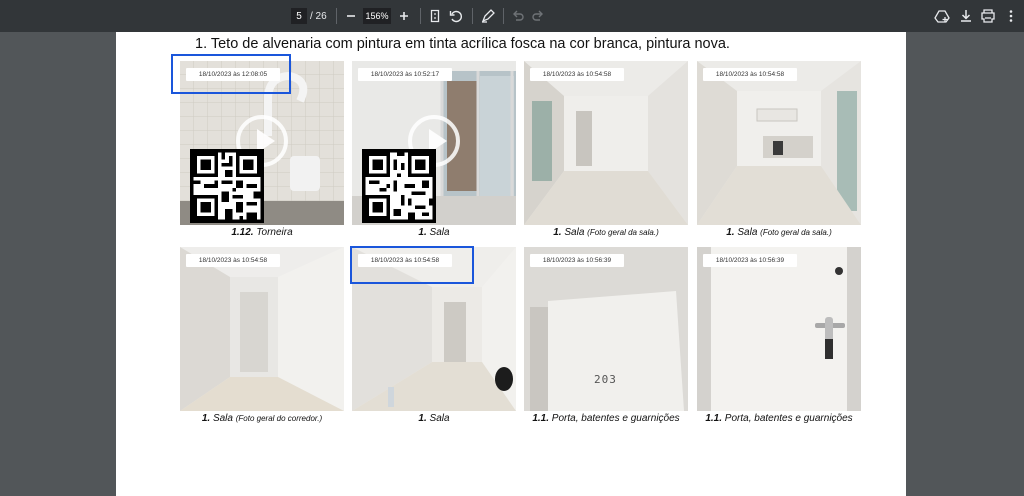 The image size is (1024, 496). What do you see at coordinates (351, 16) in the screenshot?
I see `zoom-out-icon` at bounding box center [351, 16].